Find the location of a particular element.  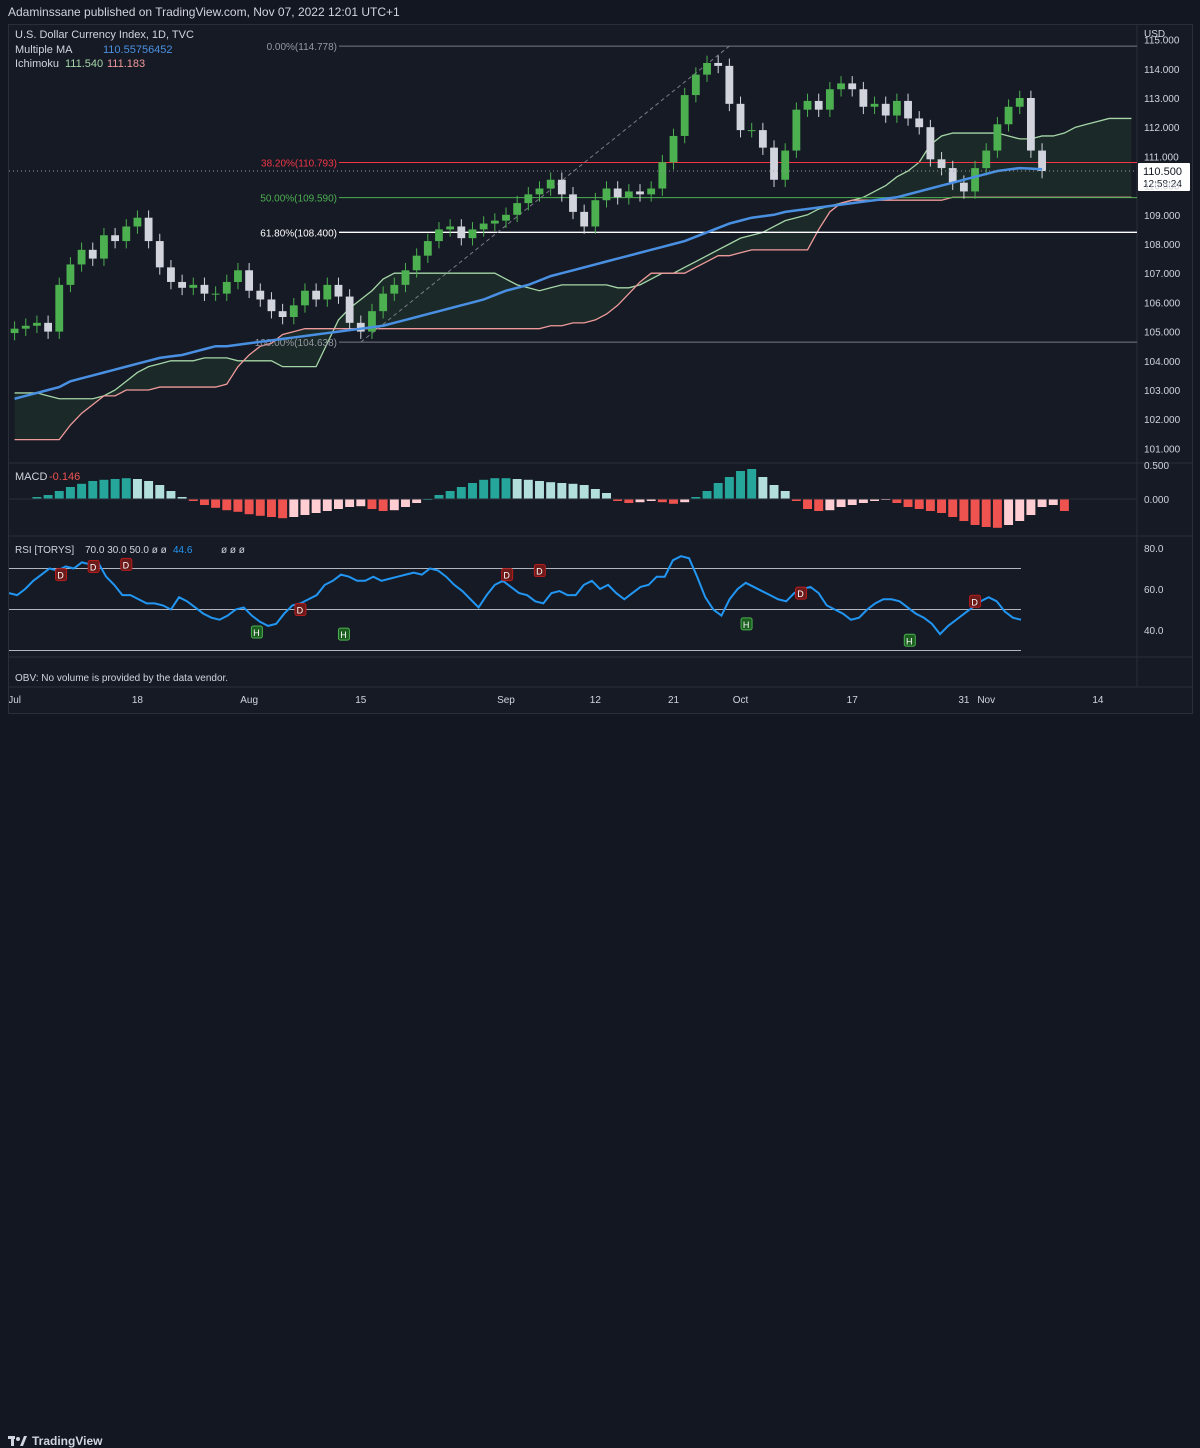

macd-legend-value: -0.146 is located at coordinates (64, 477).